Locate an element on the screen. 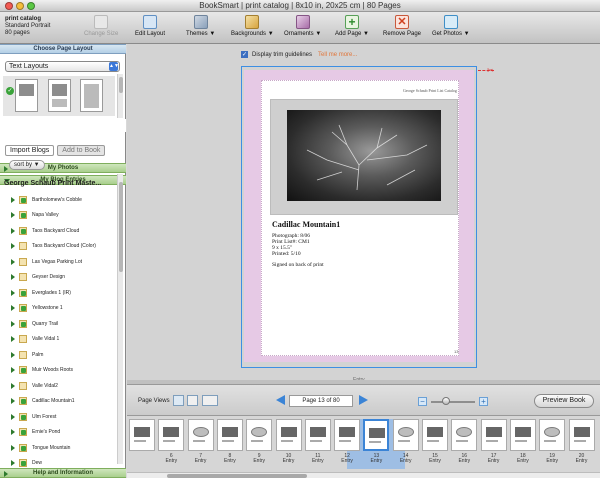  close-window-button is located at coordinates (9, 6).